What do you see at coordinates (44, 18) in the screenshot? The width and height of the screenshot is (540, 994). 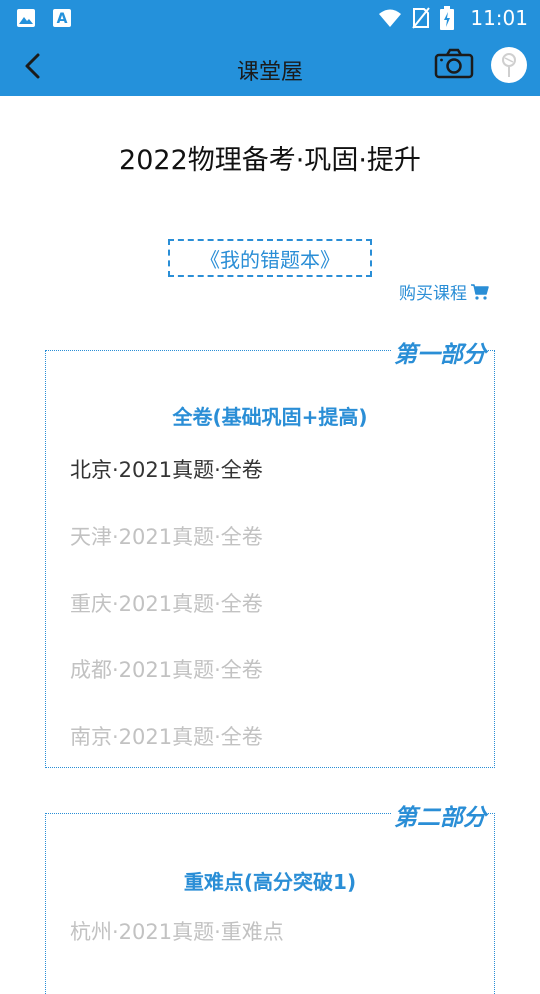 I see `status-left: A` at bounding box center [44, 18].